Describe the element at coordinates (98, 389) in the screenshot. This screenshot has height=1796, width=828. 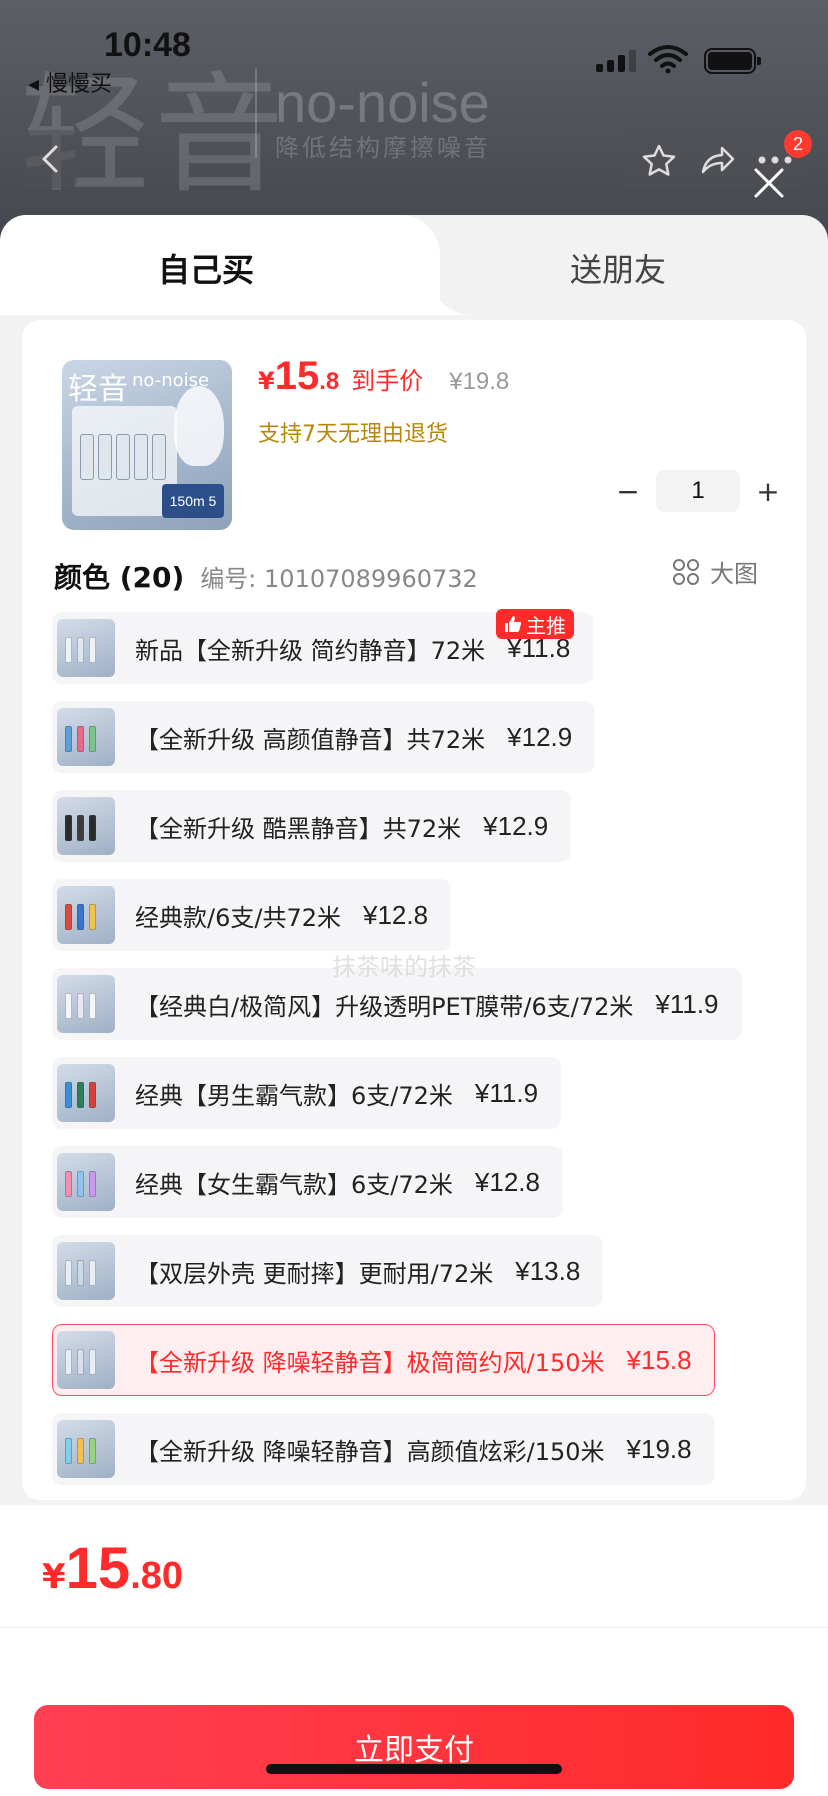
I see `thumbnail-title: 轻音` at that location.